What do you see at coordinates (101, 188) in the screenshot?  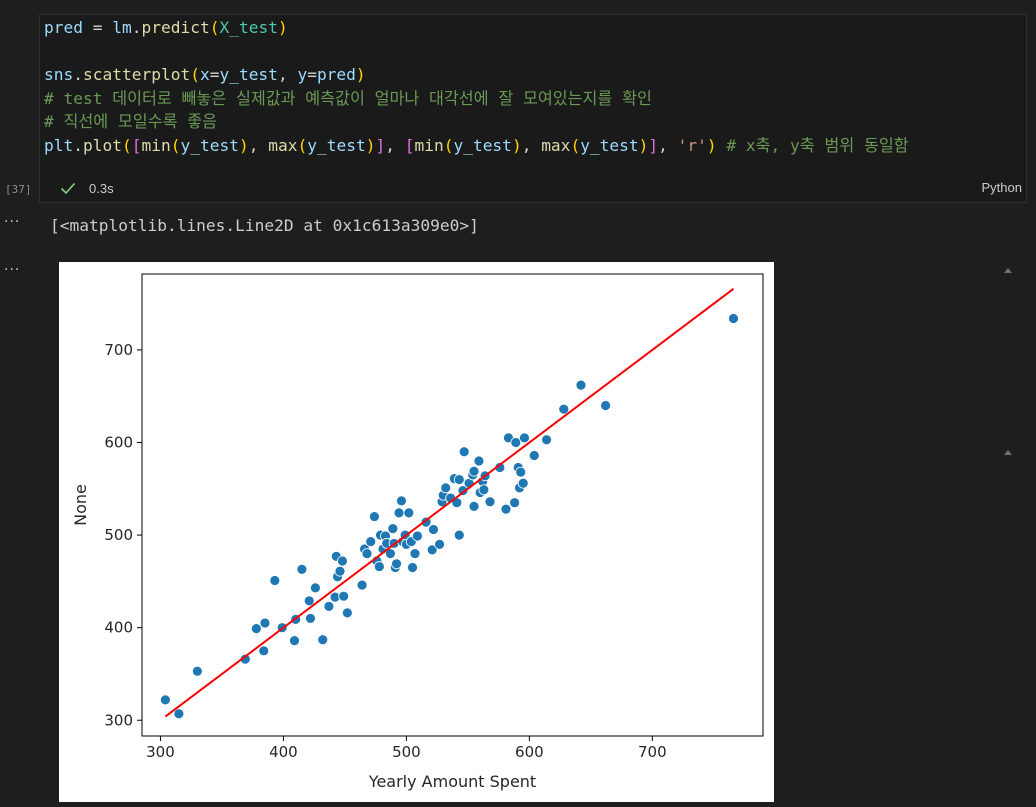 I see `execution-time: 0.3s` at bounding box center [101, 188].